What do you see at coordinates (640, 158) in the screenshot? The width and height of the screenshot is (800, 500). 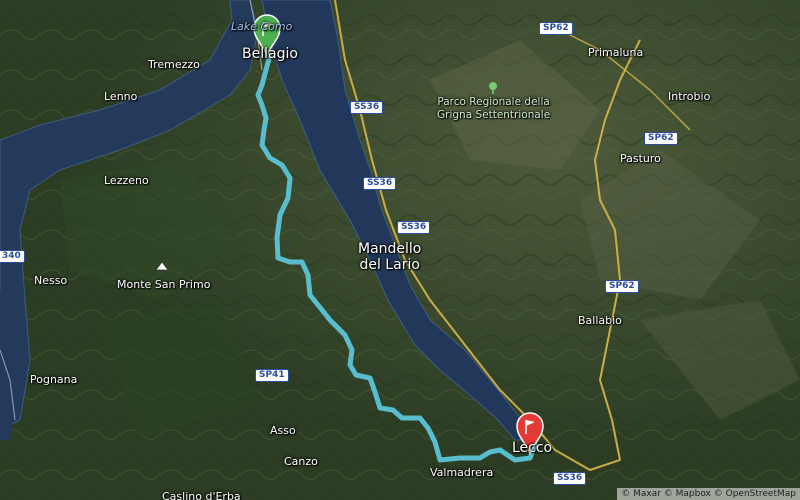 I see `place-pasturo: Pasturo` at bounding box center [640, 158].